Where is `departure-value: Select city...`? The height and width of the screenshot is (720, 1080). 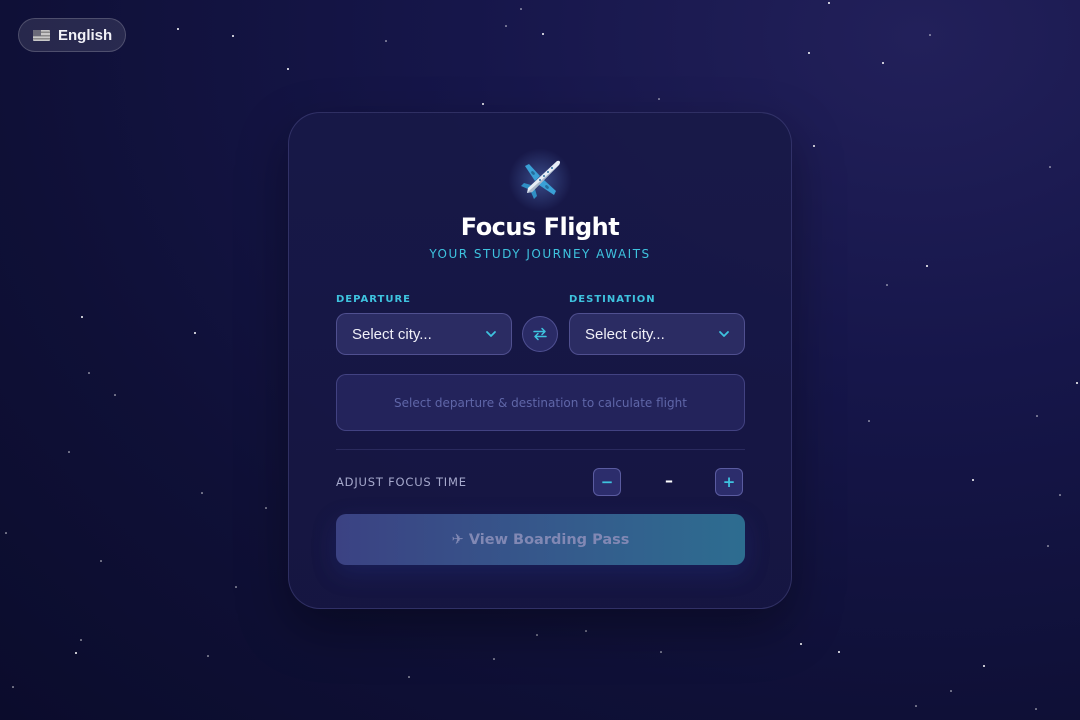 departure-value: Select city... is located at coordinates (392, 334).